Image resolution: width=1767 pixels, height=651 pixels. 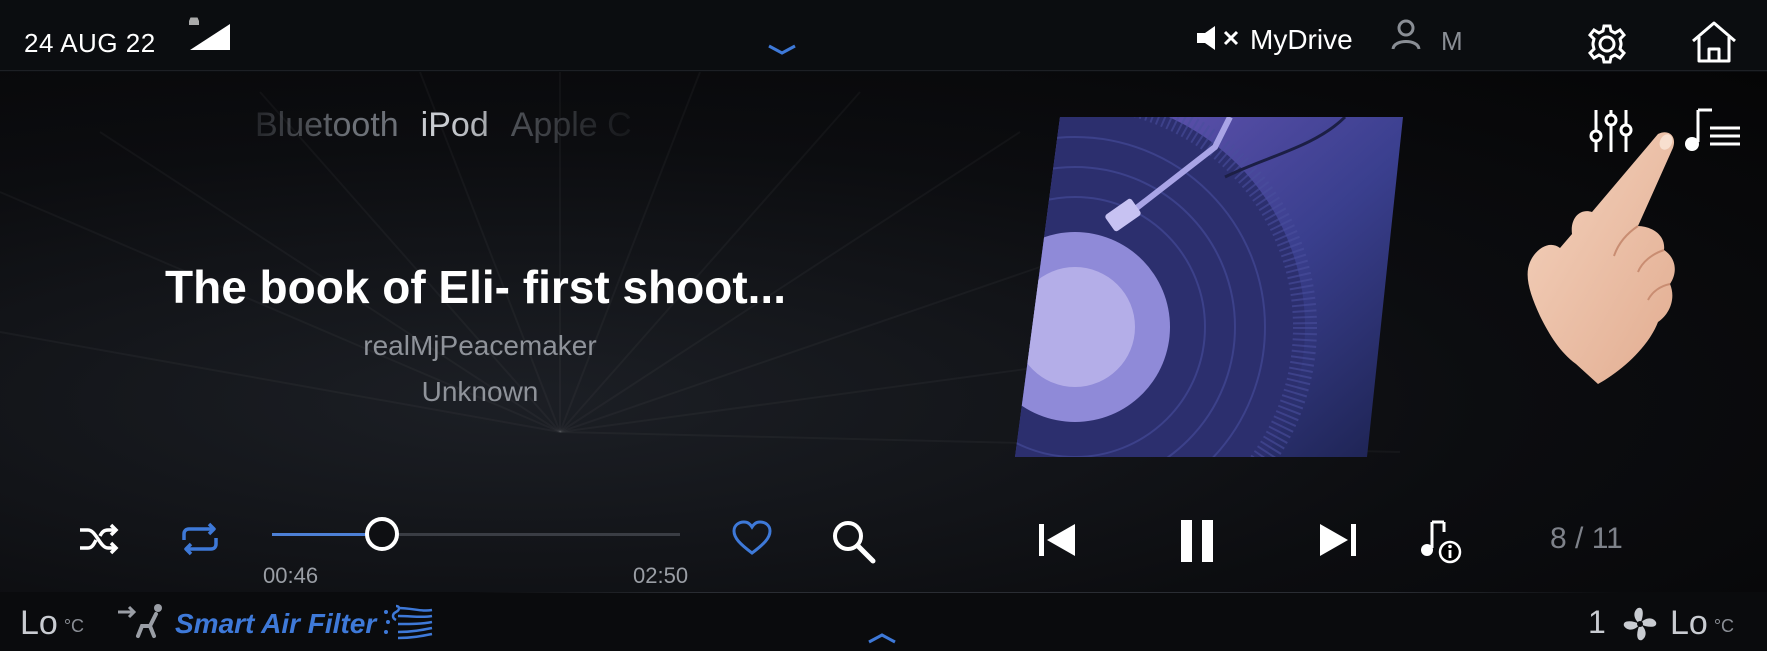 What do you see at coordinates (1597, 622) in the screenshot?
I see `fan-level: 1` at bounding box center [1597, 622].